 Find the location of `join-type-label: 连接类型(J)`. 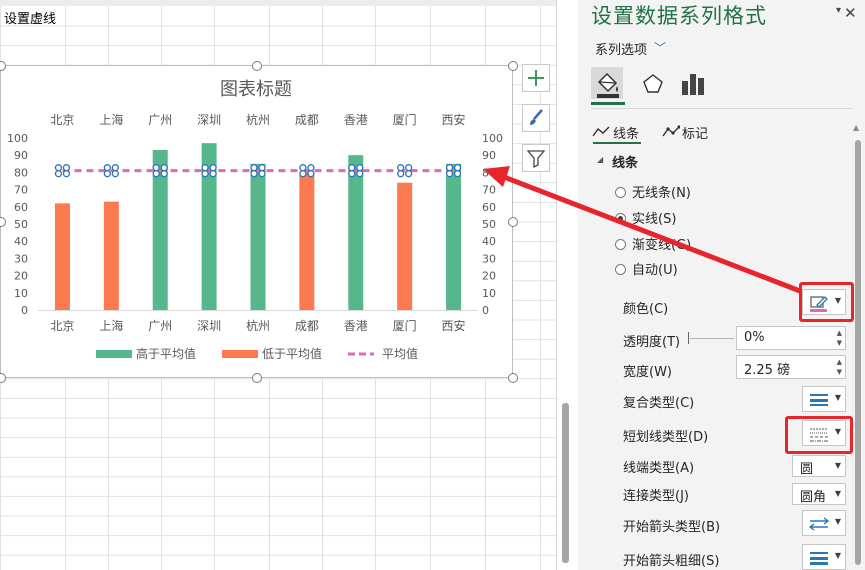

join-type-label: 连接类型(J) is located at coordinates (656, 496).